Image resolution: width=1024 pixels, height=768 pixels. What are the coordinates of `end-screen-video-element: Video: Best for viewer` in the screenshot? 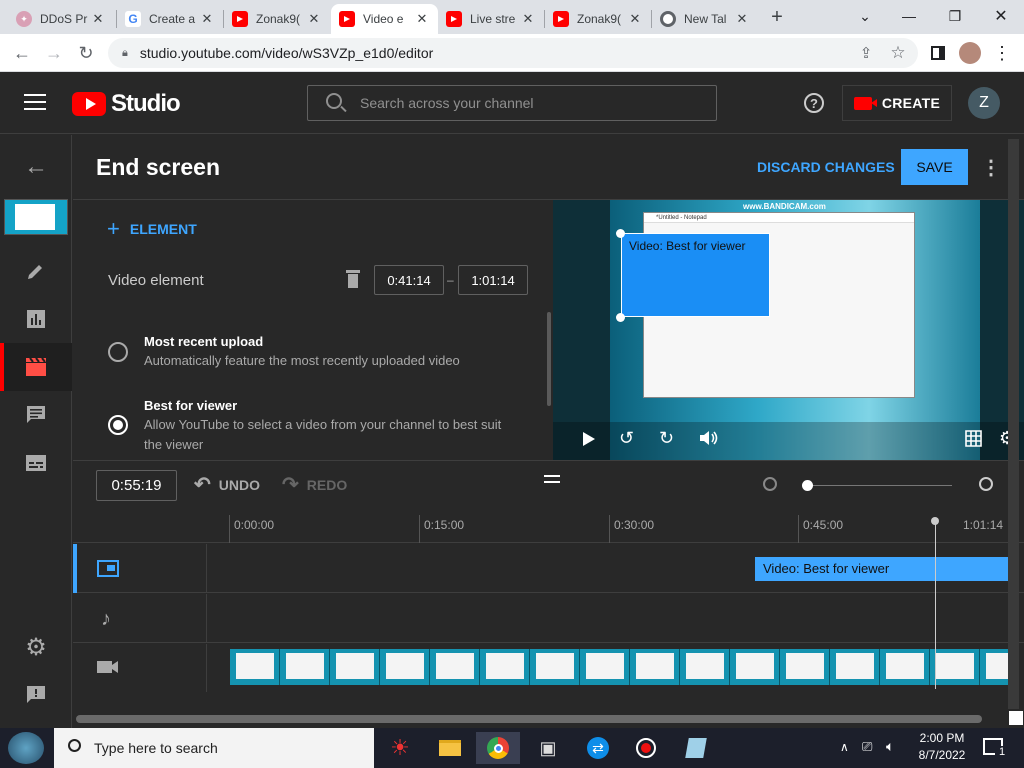 It's located at (695, 275).